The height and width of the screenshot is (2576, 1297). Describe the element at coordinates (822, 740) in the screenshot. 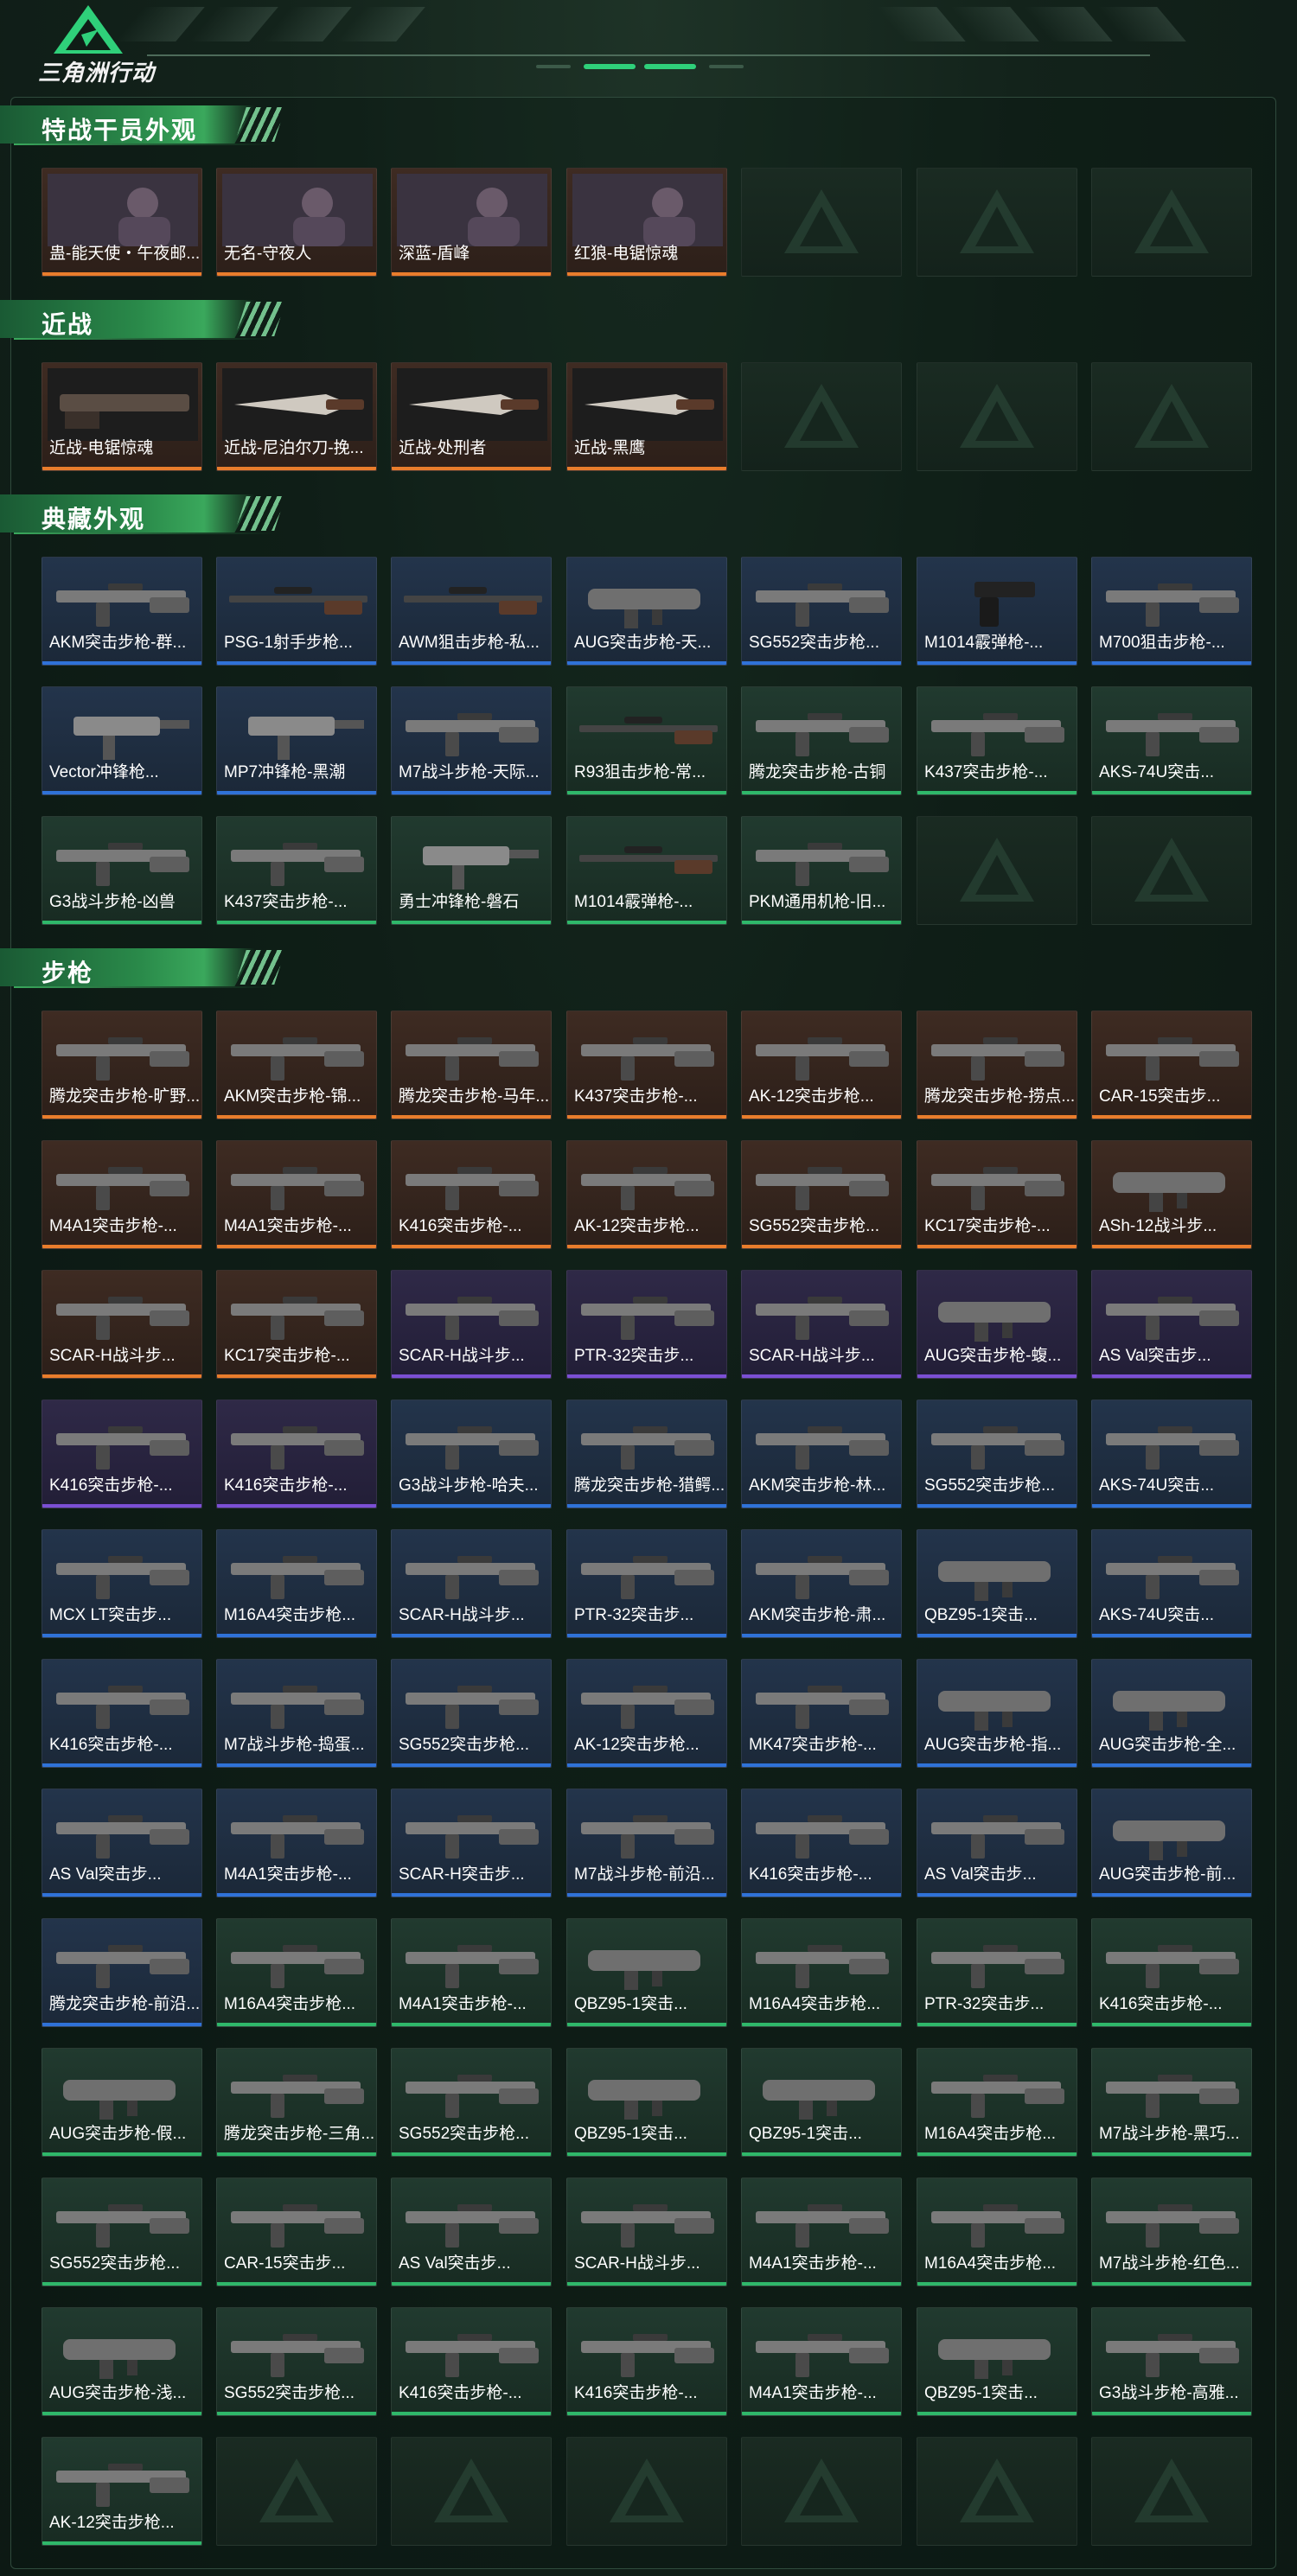

I see `skin-card: 腾龙突击步枪-古铜` at that location.